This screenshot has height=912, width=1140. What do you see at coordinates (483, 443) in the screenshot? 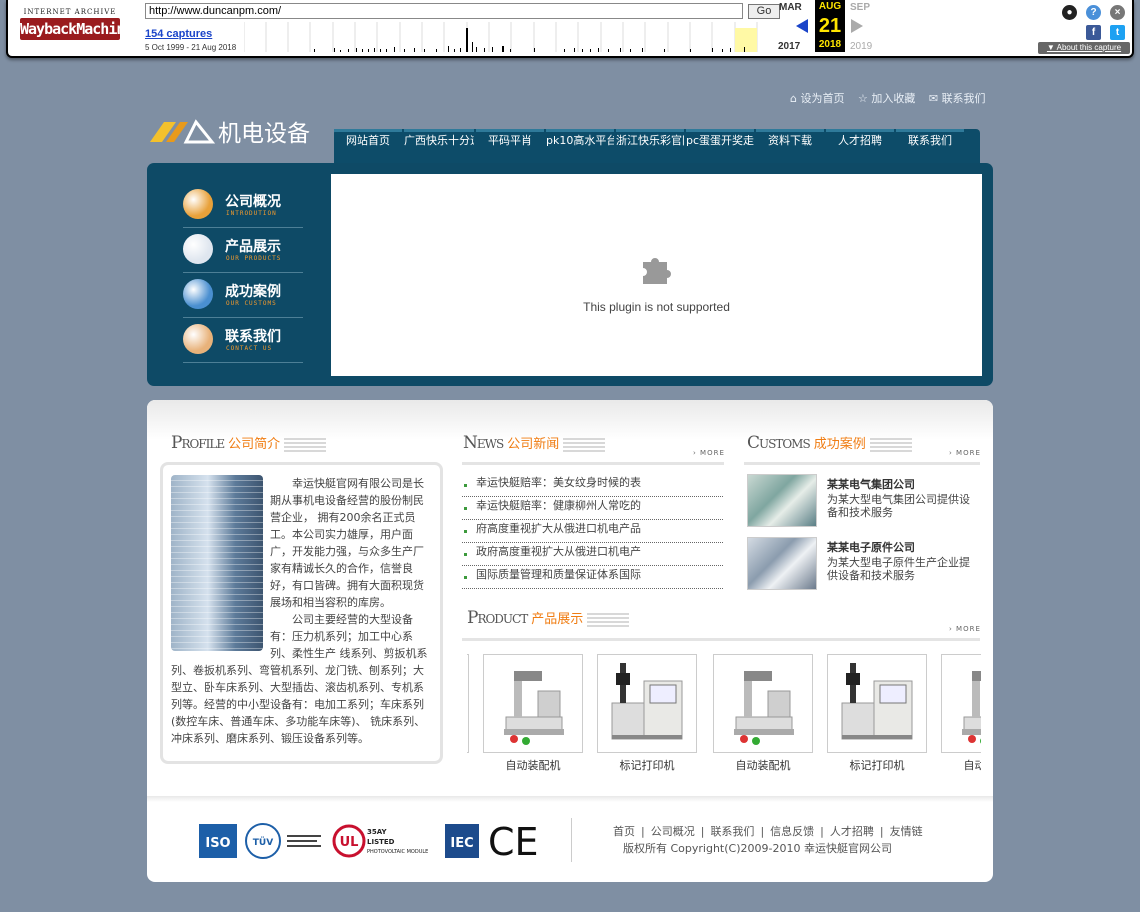
I see `news-title-en: News` at bounding box center [483, 443].